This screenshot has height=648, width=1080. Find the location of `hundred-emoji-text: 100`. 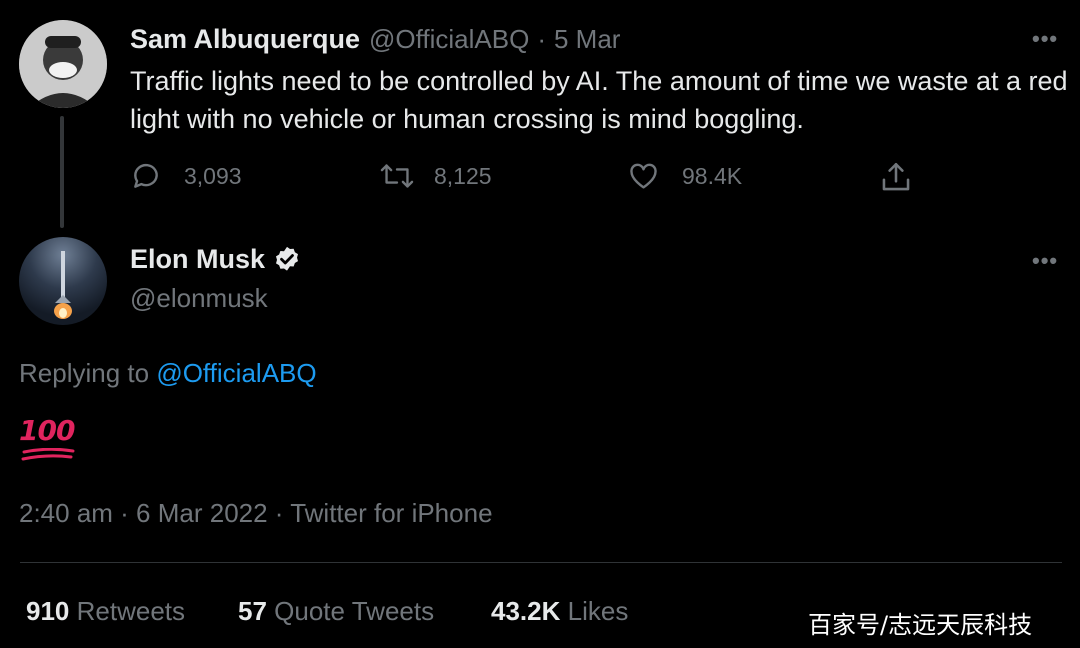

hundred-emoji-text: 100 is located at coordinates (47, 430).